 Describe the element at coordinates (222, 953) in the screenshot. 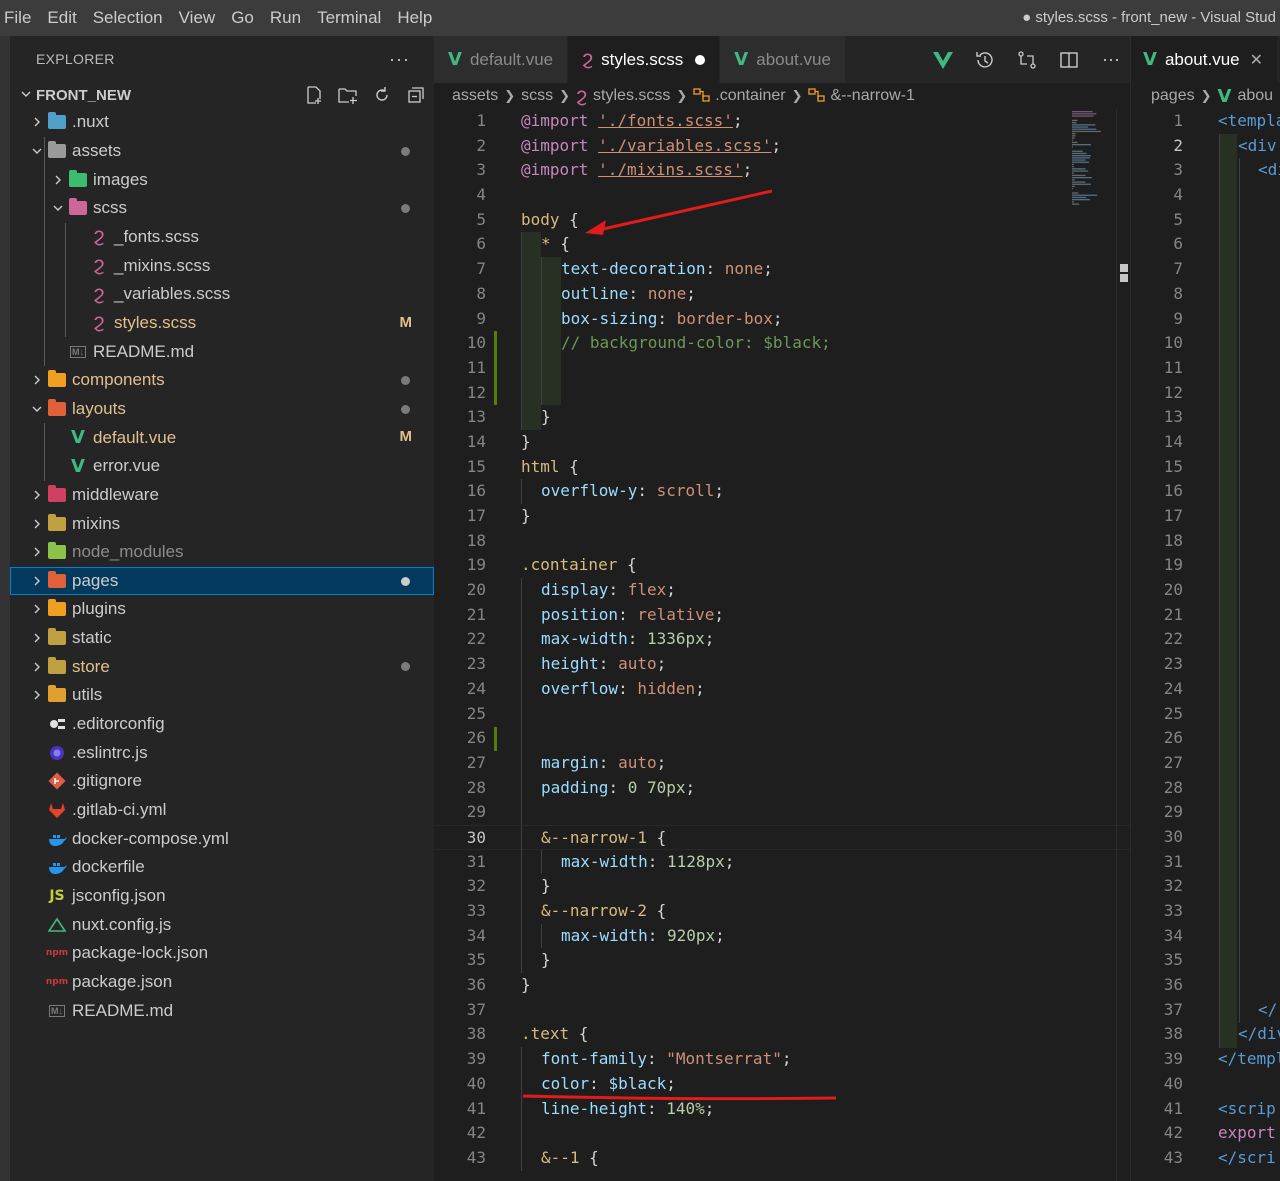

I see `file-package-lock-json: npm package-lock.json` at that location.